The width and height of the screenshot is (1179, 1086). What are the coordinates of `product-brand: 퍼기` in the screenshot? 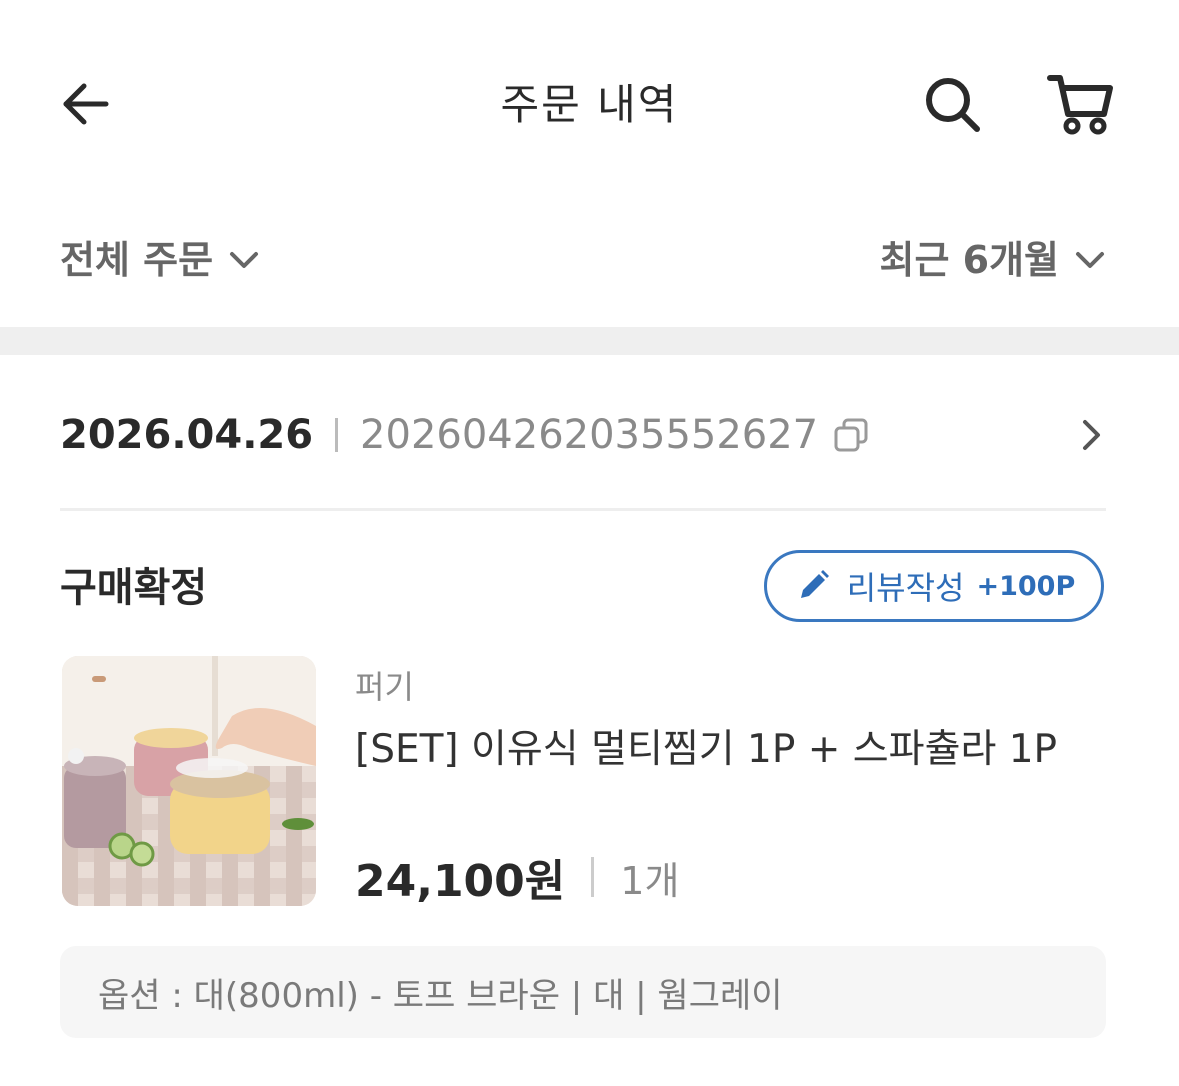 It's located at (384, 687).